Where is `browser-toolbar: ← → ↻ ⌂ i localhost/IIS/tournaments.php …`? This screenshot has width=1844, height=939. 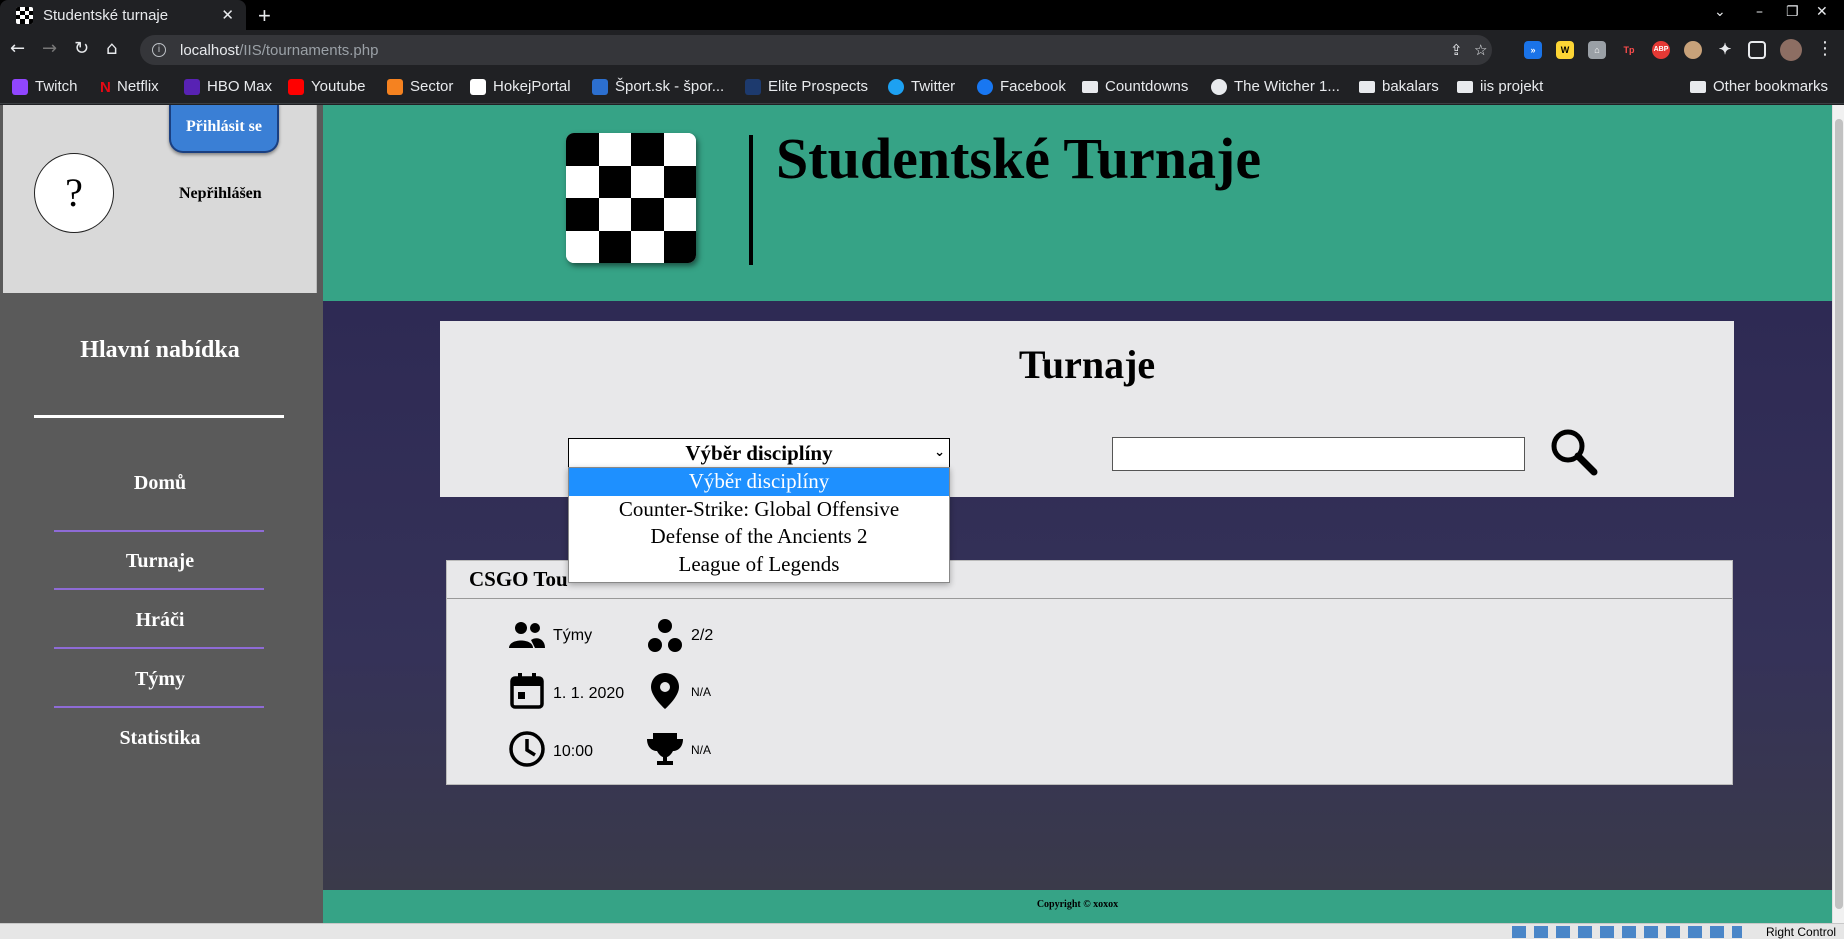
browser-toolbar: ← → ↻ ⌂ i localhost/IIS/tournaments.php … is located at coordinates (922, 50).